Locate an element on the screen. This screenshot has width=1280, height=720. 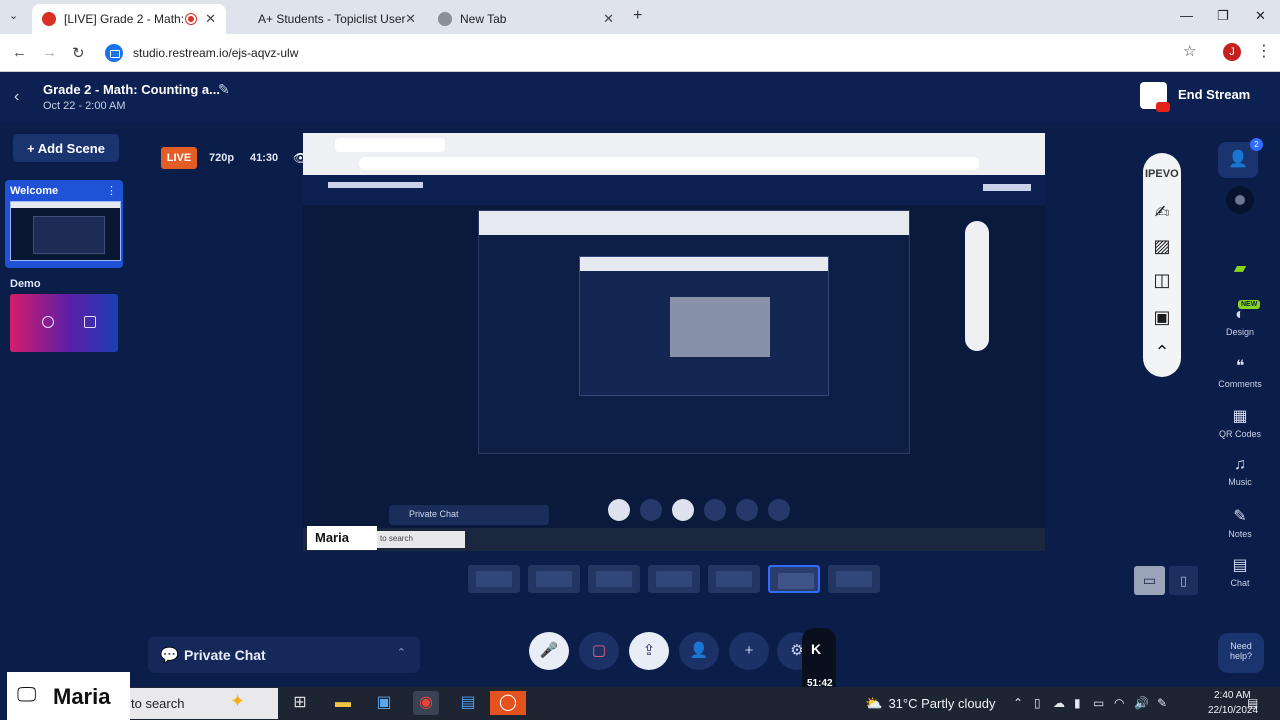
url-field: studio.restream.io/ejs-aqvz-ulw is located at coordinates (655, 53).